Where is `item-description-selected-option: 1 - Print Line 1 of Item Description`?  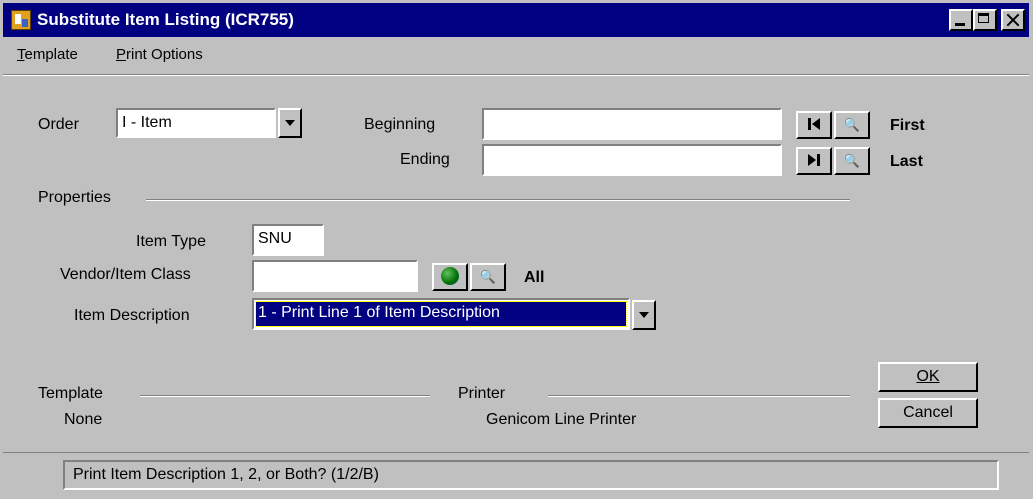
item-description-selected-option: 1 - Print Line 1 of Item Description is located at coordinates (441, 314).